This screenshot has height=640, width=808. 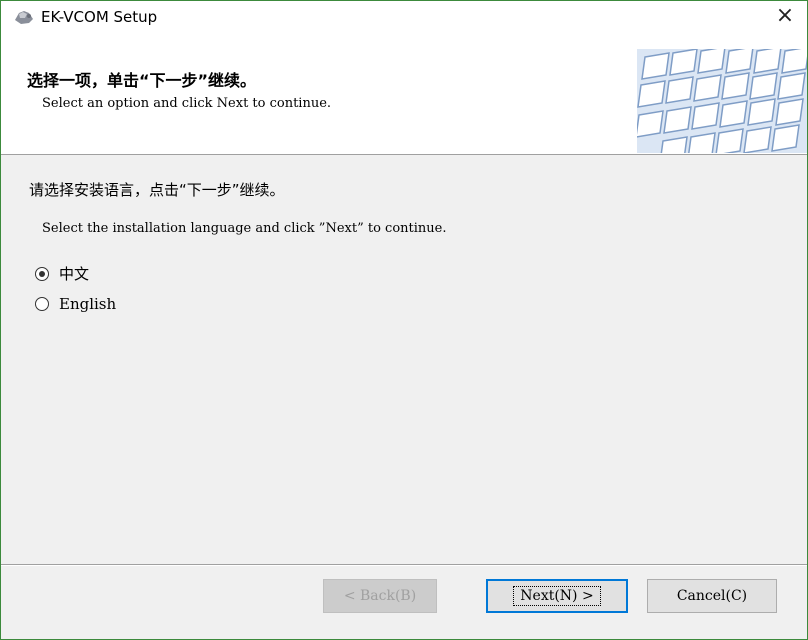 I want to click on next-button: Next(N) >, so click(x=557, y=596).